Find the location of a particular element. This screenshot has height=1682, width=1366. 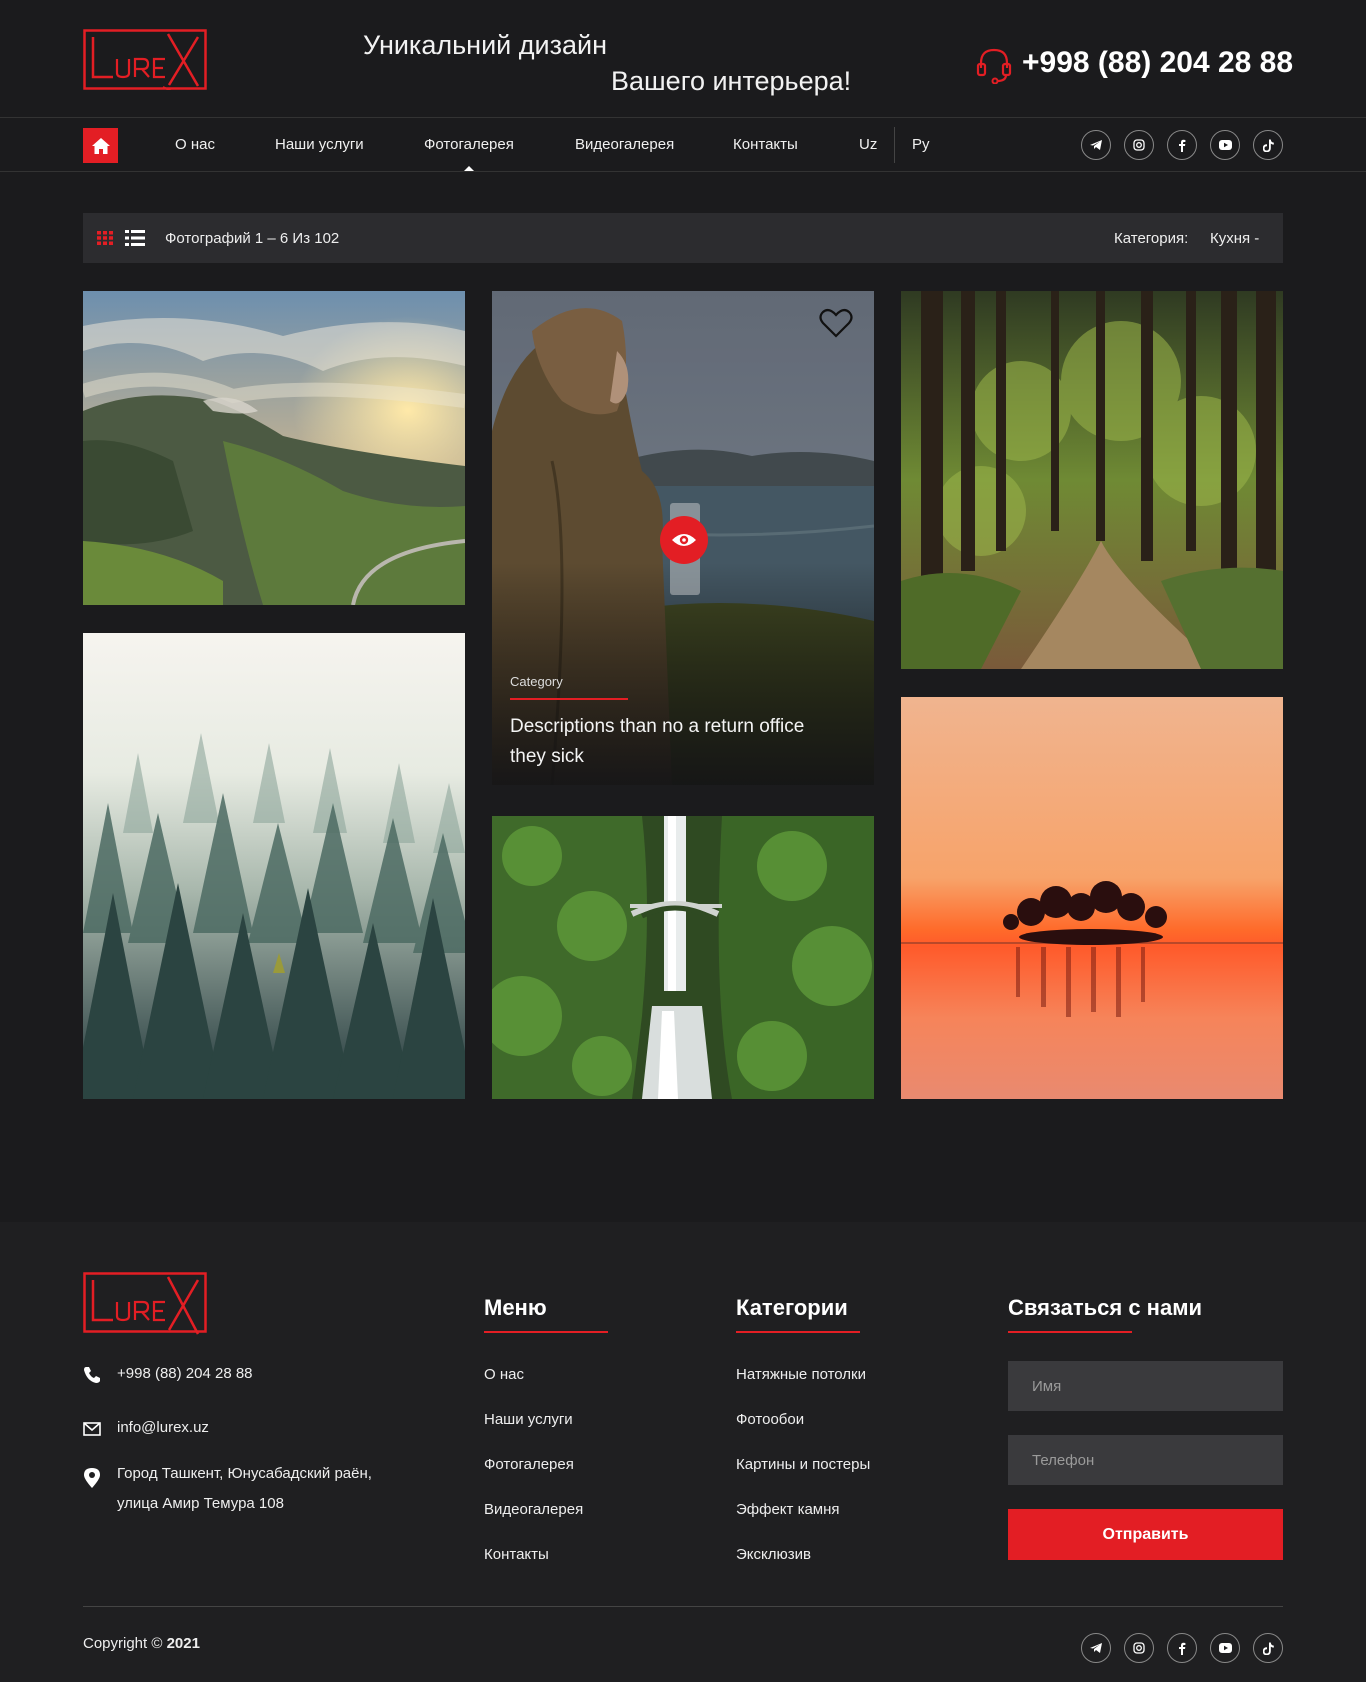

footer-facebook-button is located at coordinates (1182, 1648).